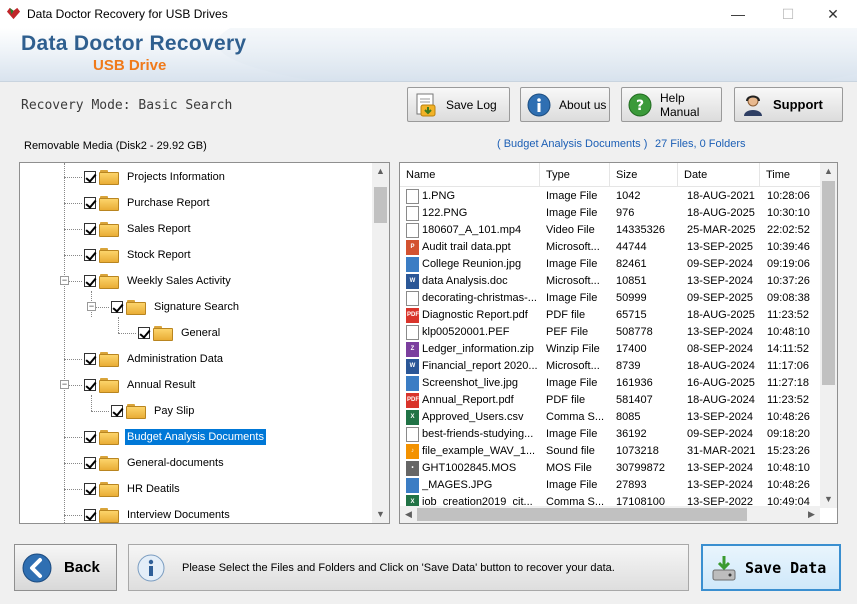 This screenshot has width=857, height=604. What do you see at coordinates (412, 400) in the screenshot?
I see `file-type-icon: PDF` at bounding box center [412, 400].